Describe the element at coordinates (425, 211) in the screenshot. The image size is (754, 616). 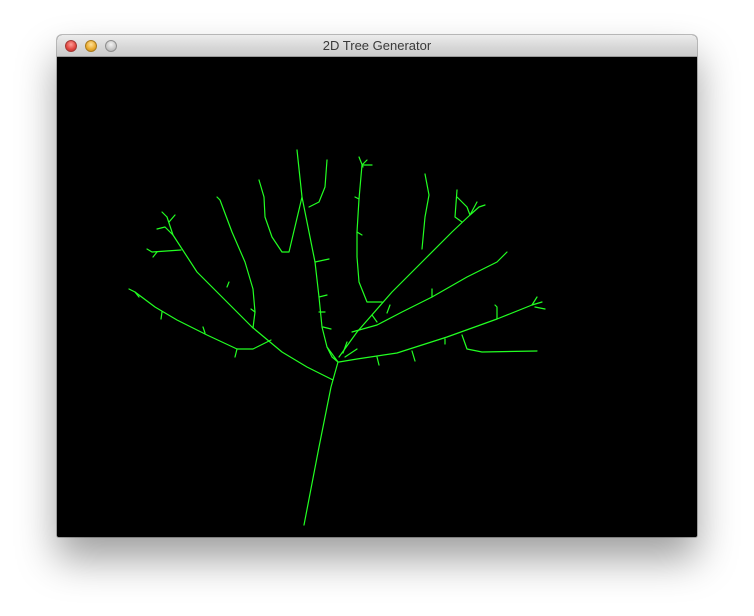
I see `branch-right-mid` at that location.